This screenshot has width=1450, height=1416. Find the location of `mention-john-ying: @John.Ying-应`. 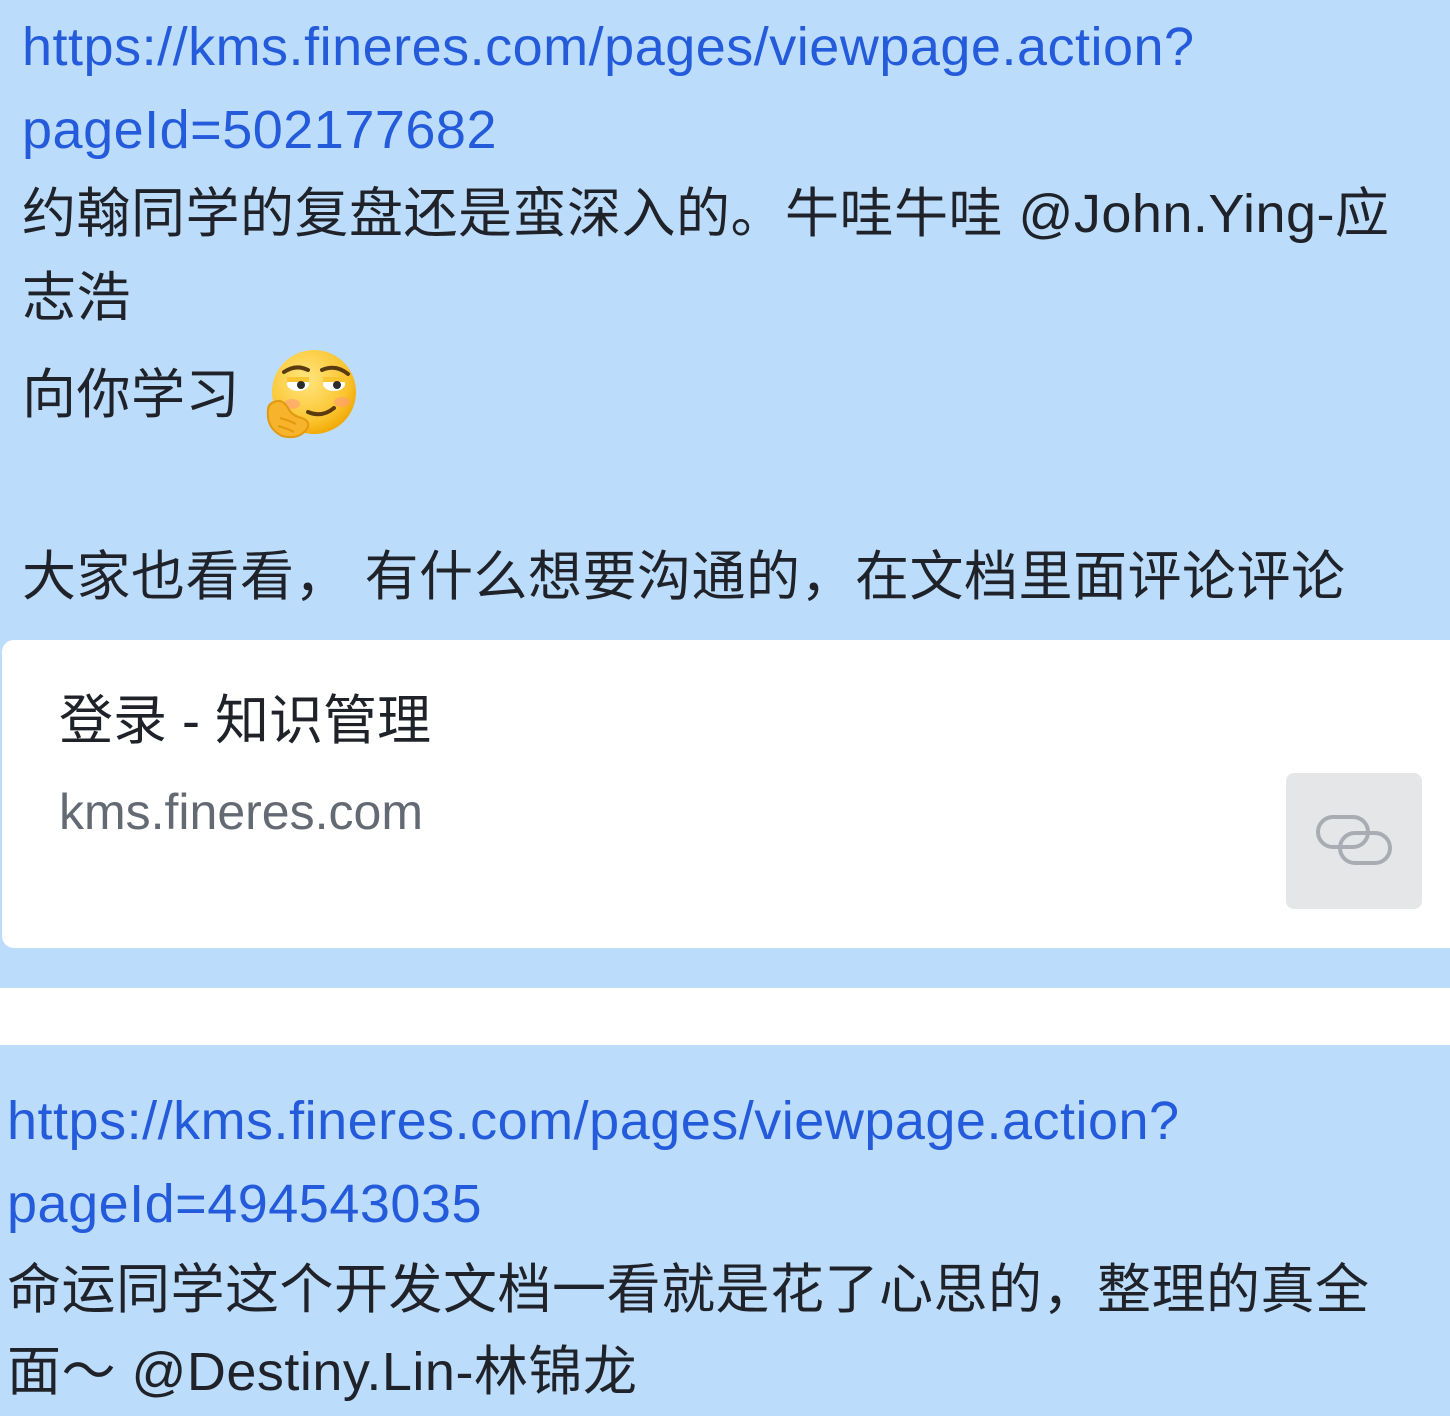

mention-john-ying: @John.Ying-应 is located at coordinates (1204, 214).